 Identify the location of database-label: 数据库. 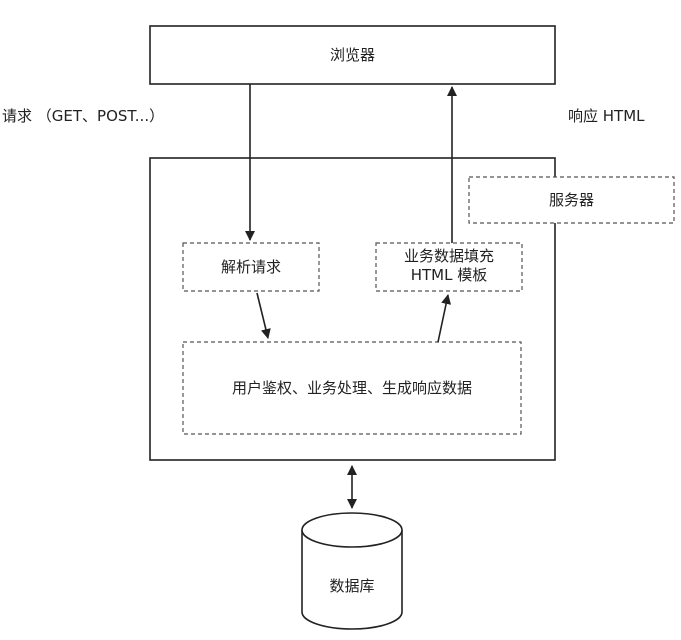
(352, 586).